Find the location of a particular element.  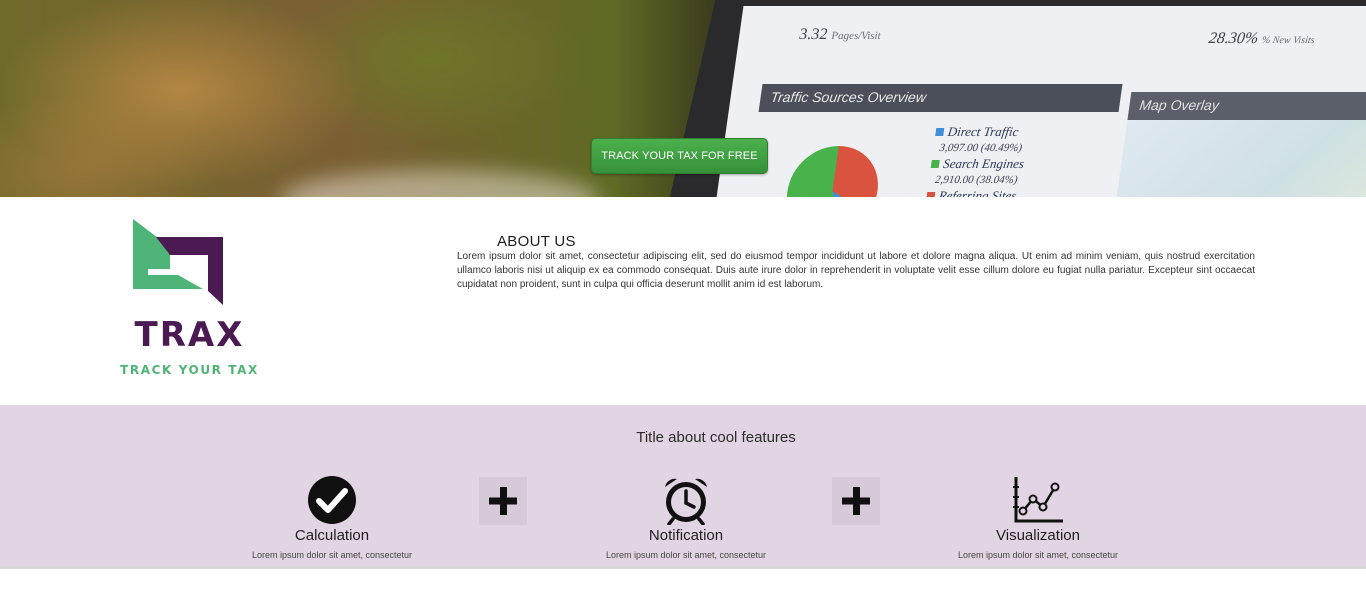

legend-item: Referring Sites is located at coordinates (973, 192).